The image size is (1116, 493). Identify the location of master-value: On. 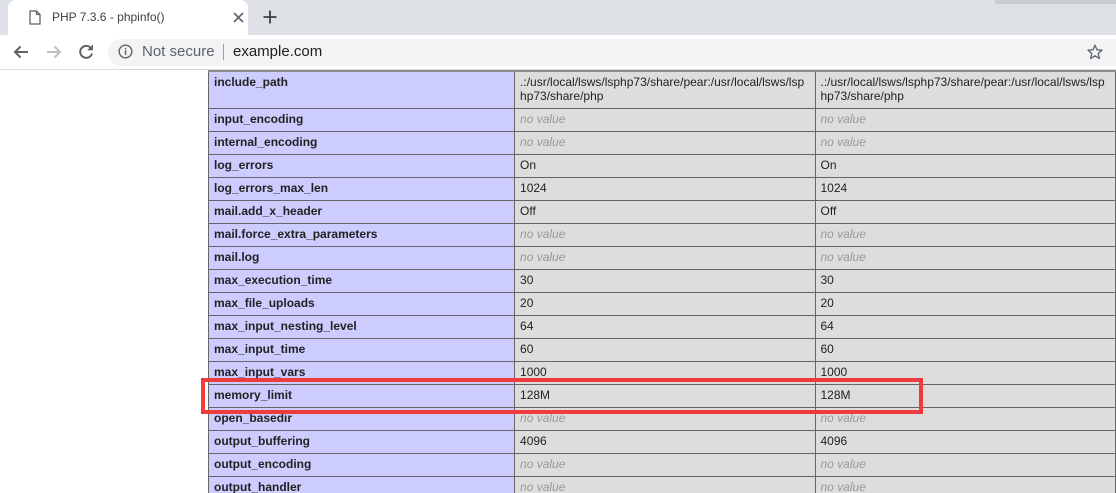
(965, 165).